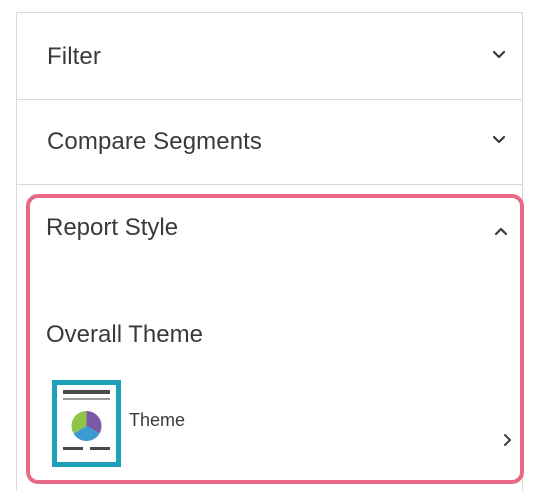 This screenshot has width=539, height=491. Describe the element at coordinates (112, 228) in the screenshot. I see `report-style-section-title: Report Style` at that location.